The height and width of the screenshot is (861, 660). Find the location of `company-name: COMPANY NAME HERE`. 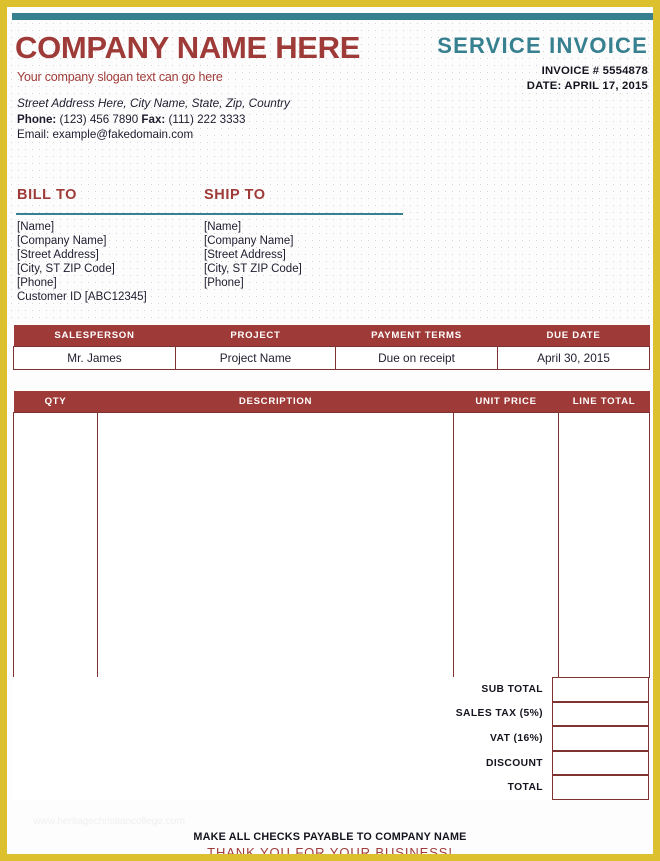

company-name: COMPANY NAME HERE is located at coordinates (188, 47).